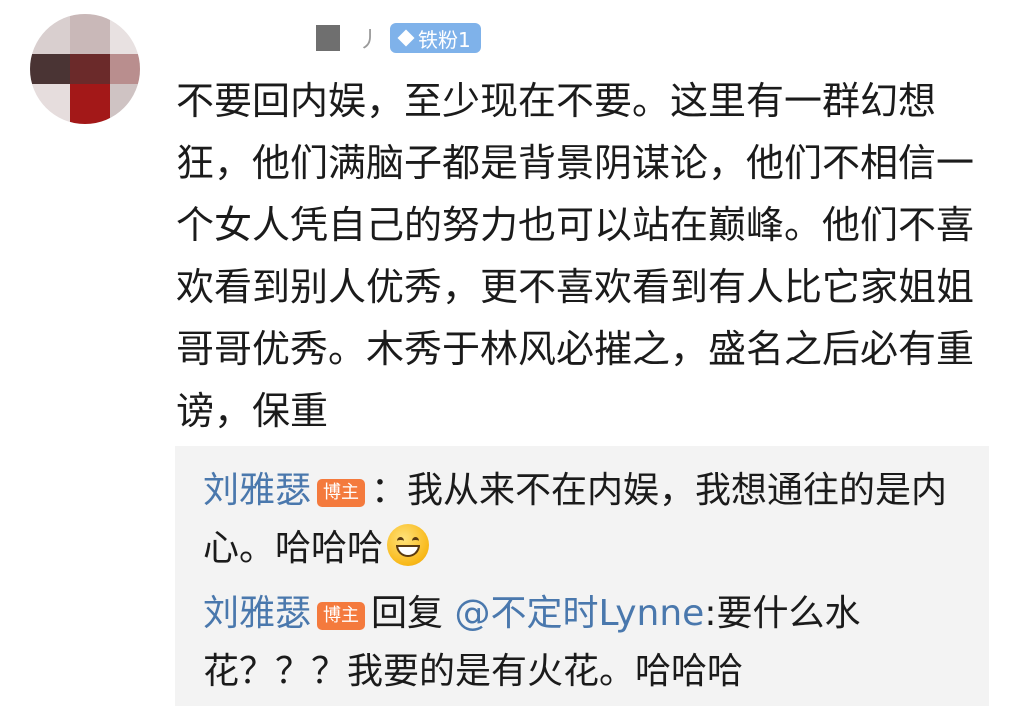 The image size is (1024, 706). I want to click on reply-item: 刘雅瑟 博主 ：我从来不在内娱，我想通往的是内心。哈哈哈, so click(593, 520).